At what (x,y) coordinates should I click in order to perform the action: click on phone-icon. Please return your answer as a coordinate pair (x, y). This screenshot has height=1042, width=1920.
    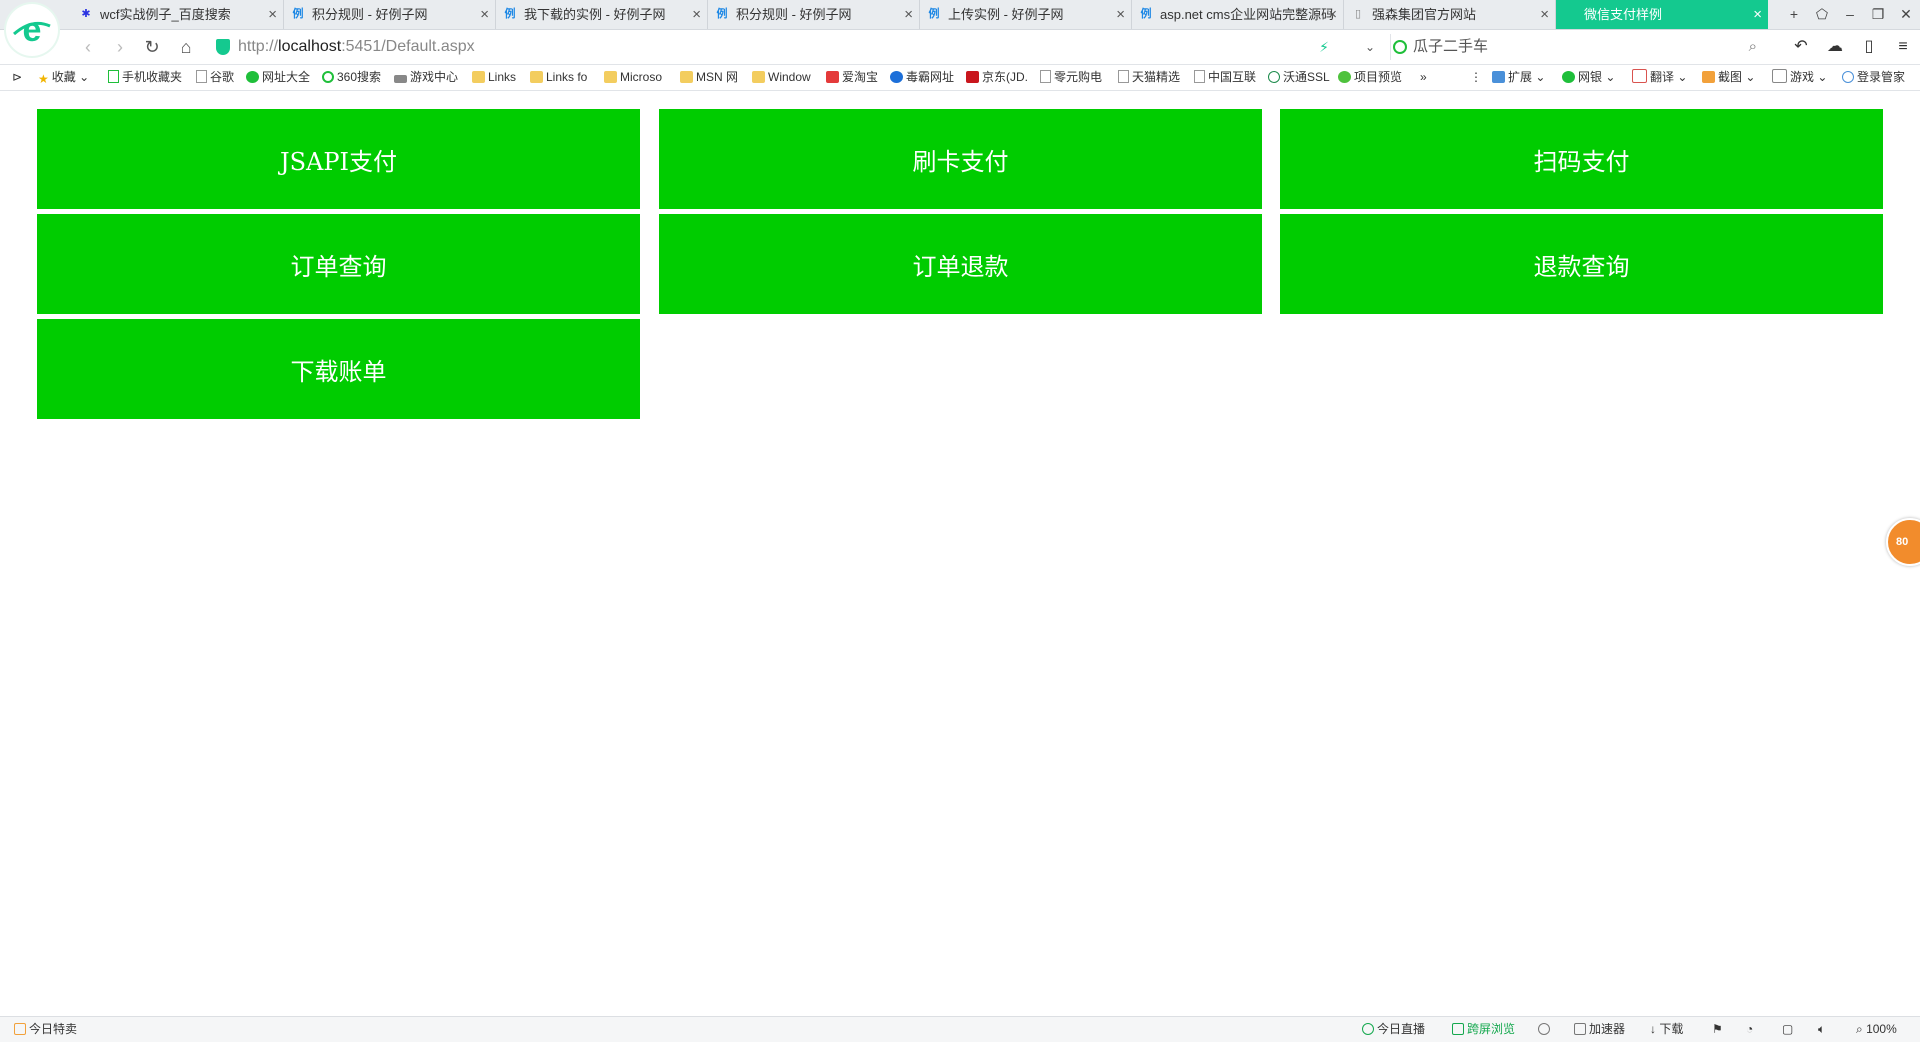
    Looking at the image, I should click on (113, 76).